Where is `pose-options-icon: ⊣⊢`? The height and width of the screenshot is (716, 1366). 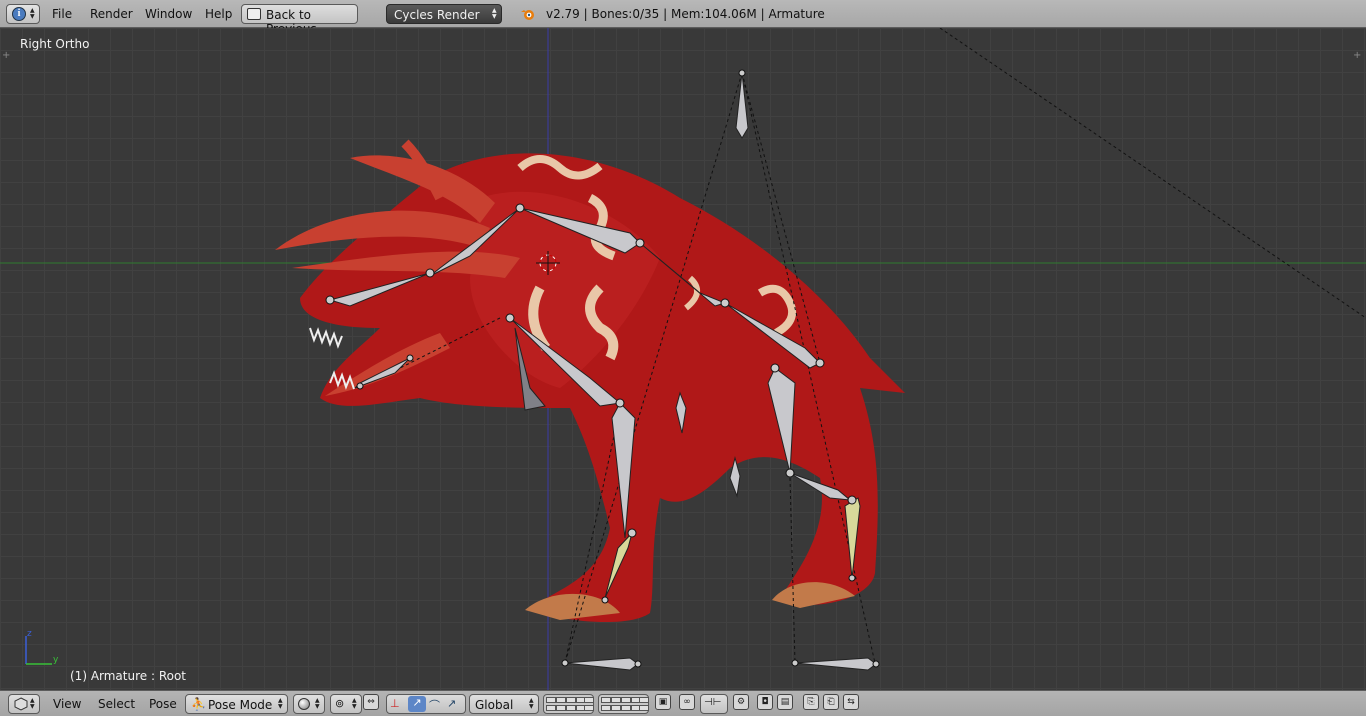 pose-options-icon: ⊣⊢ is located at coordinates (713, 702).